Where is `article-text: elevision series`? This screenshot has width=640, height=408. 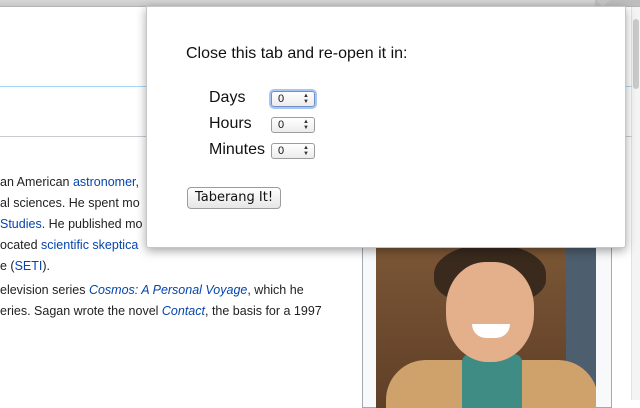 article-text: elevision series is located at coordinates (44, 290).